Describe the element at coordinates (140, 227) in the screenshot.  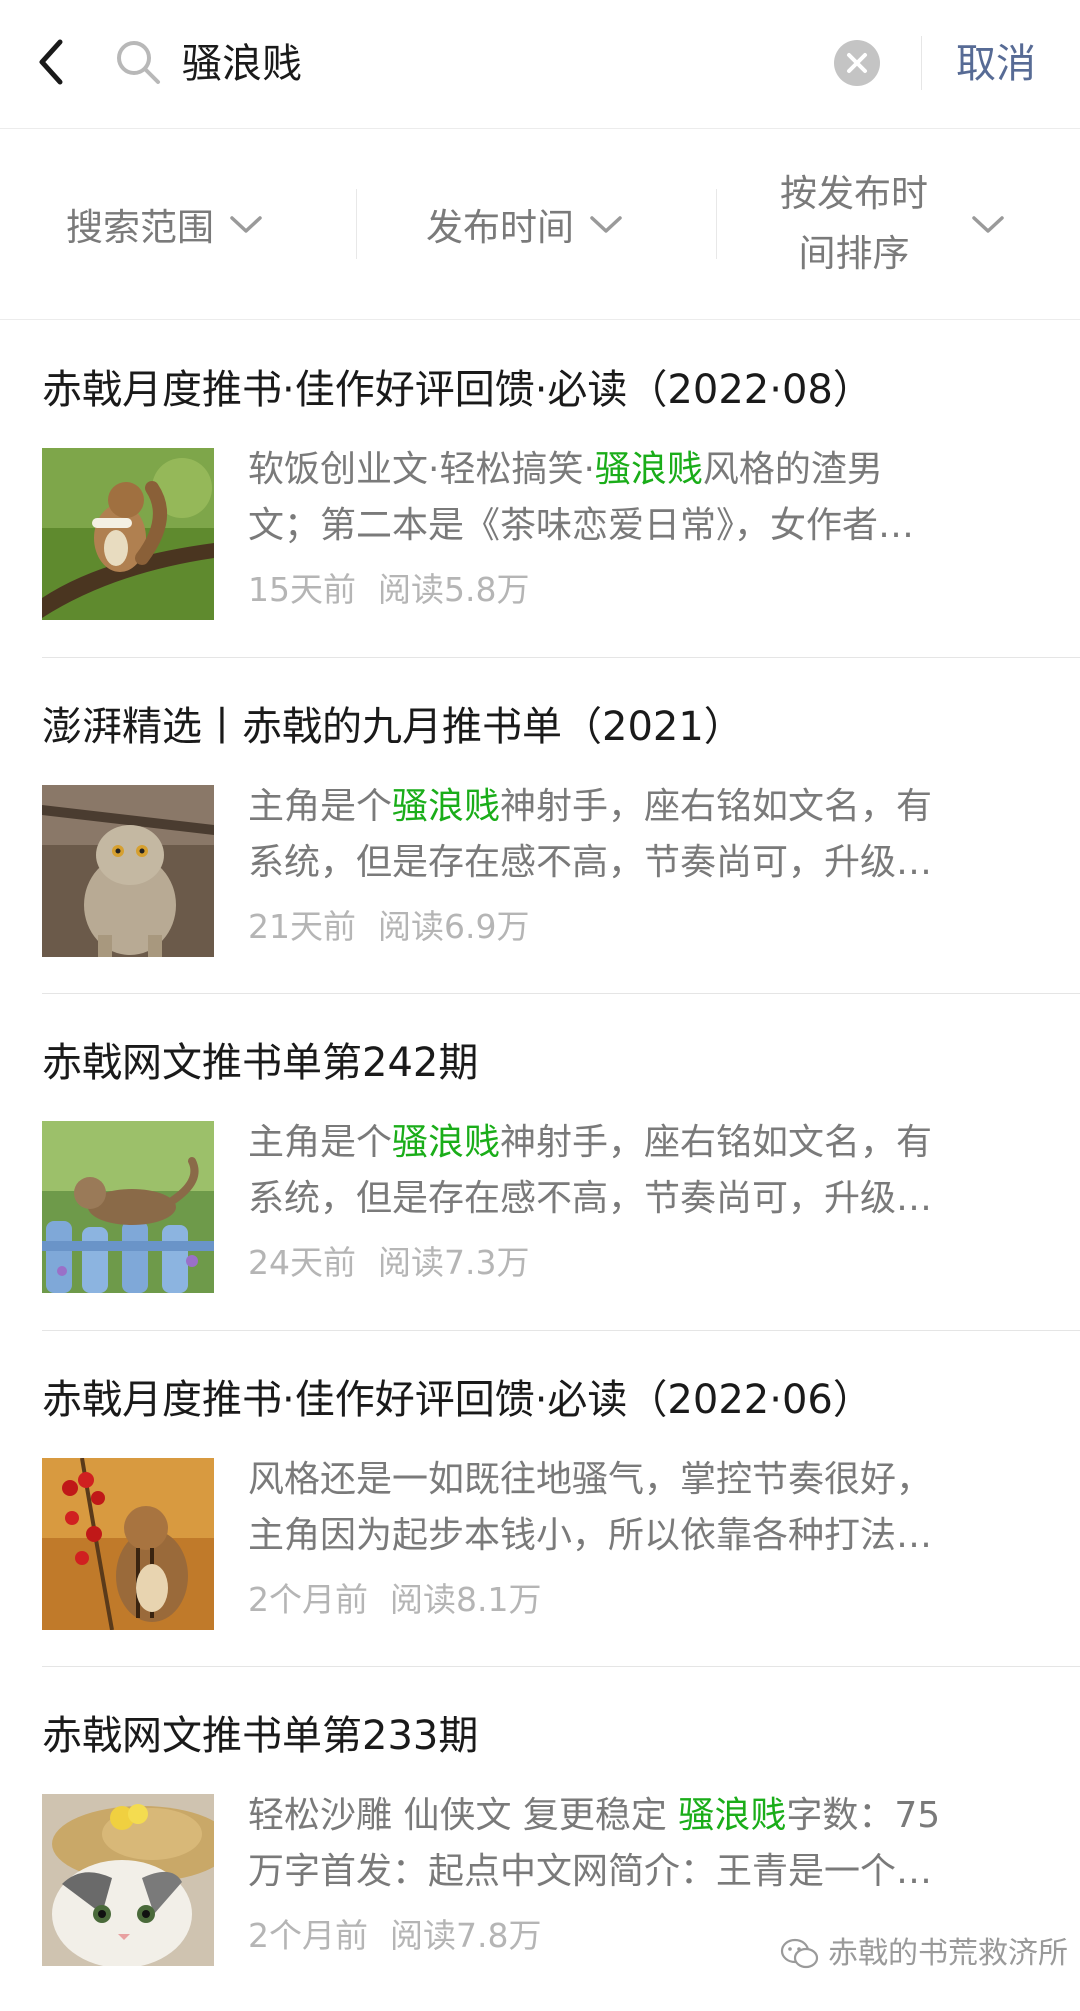
I see `filter-label: 搜索范围` at that location.